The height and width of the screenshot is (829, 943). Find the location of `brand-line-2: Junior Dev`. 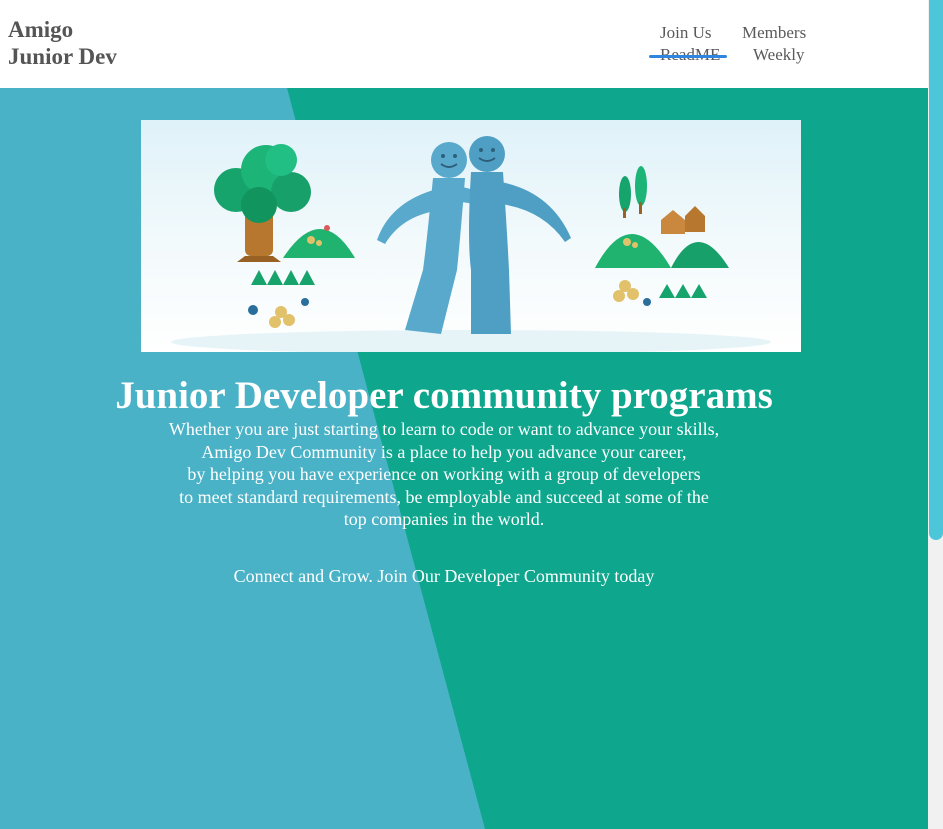

brand-line-2: Junior Dev is located at coordinates (62, 56).